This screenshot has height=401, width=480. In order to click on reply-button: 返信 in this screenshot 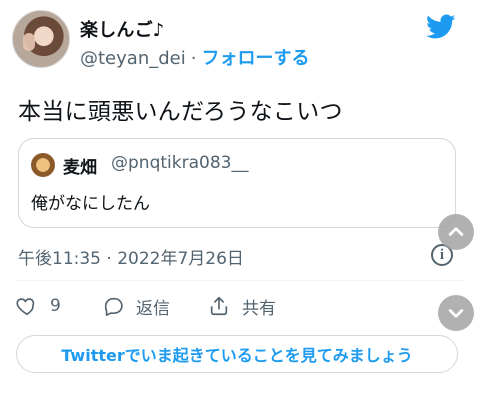, I will do `click(136, 306)`.